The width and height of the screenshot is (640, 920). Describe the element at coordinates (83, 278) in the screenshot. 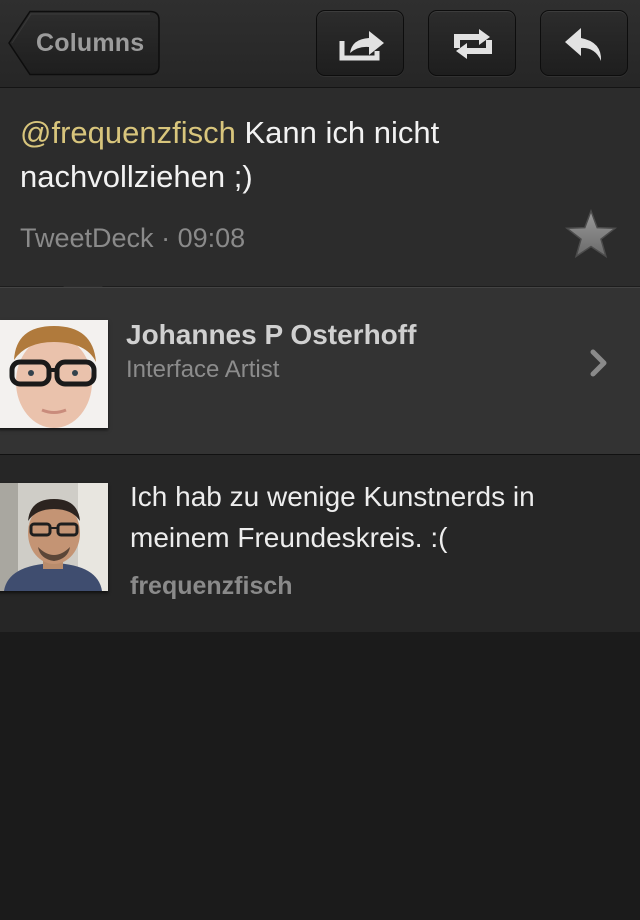

I see `detail-pointer` at that location.